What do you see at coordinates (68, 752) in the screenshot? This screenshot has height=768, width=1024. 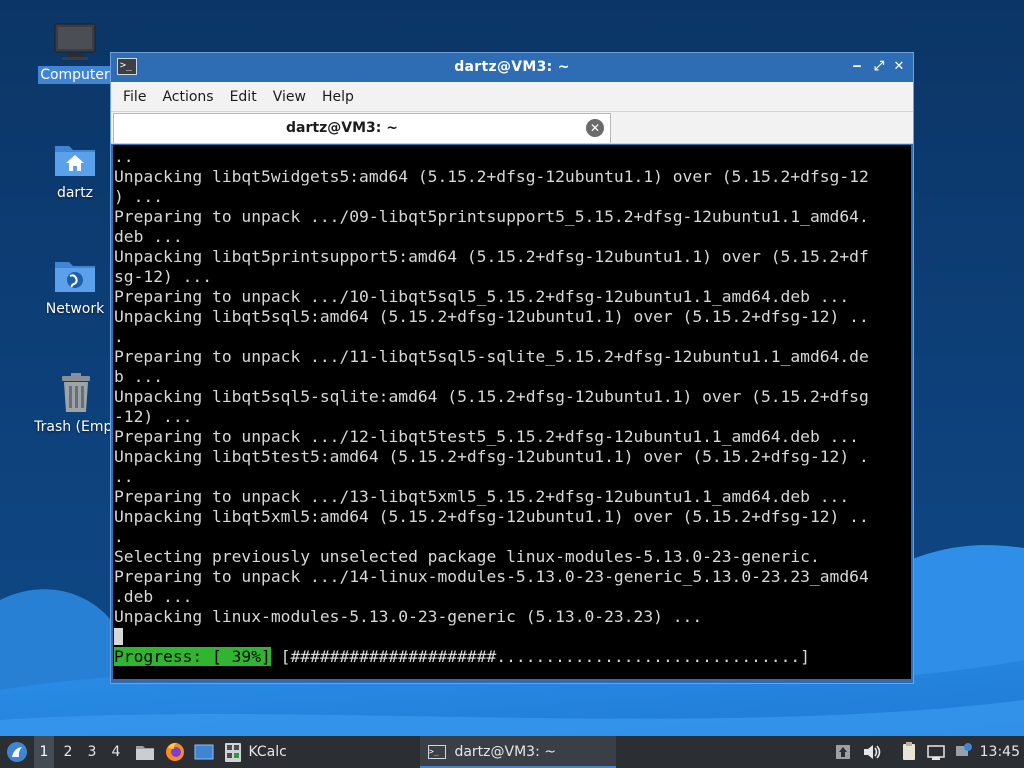 I see `workspace-2: 2` at bounding box center [68, 752].